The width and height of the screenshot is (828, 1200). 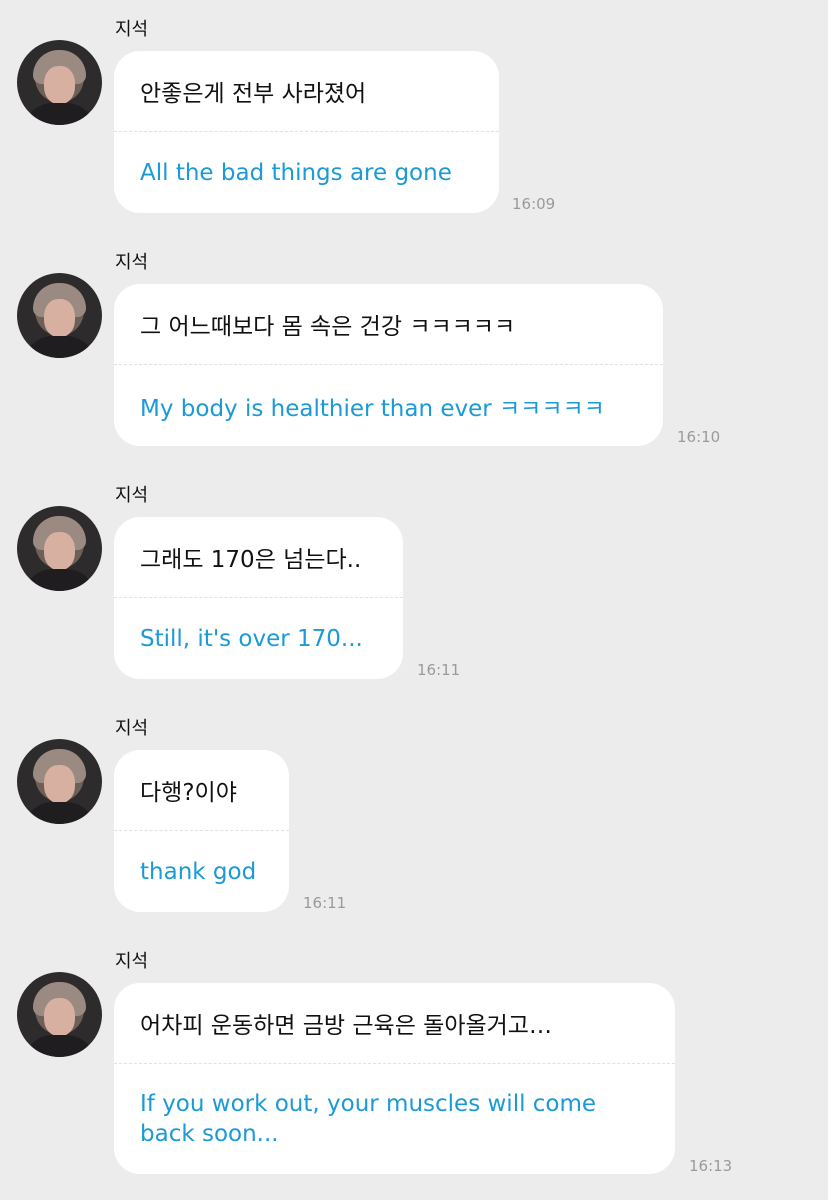 What do you see at coordinates (711, 1166) in the screenshot?
I see `message-time: 16:13` at bounding box center [711, 1166].